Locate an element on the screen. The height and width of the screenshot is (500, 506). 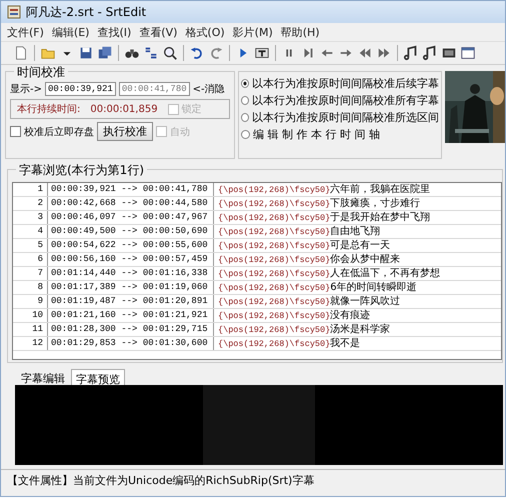
checkbox-label: 自动 is located at coordinates (180, 132).